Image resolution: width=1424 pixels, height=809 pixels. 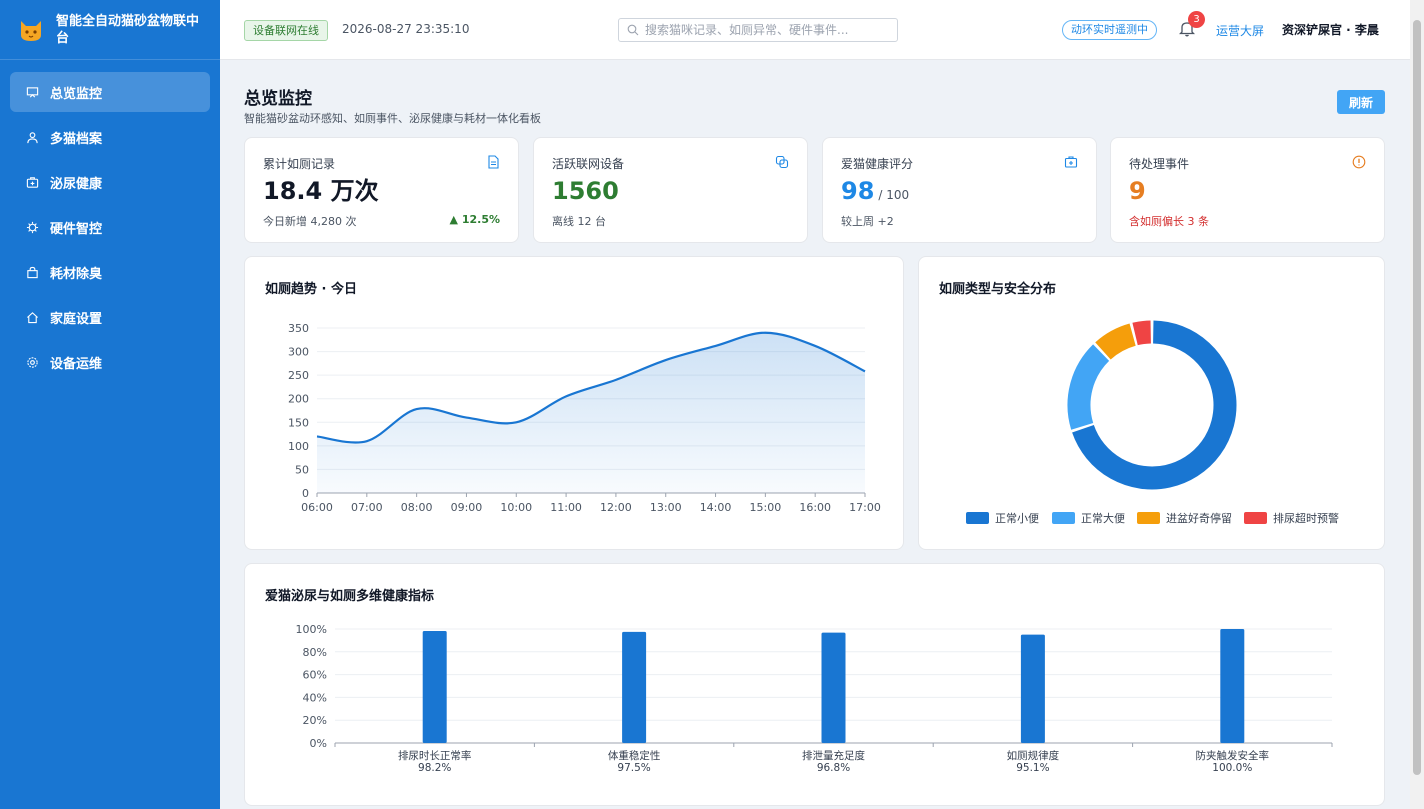 I want to click on datetime: 2026-08-27 23:35:10, so click(x=406, y=29).